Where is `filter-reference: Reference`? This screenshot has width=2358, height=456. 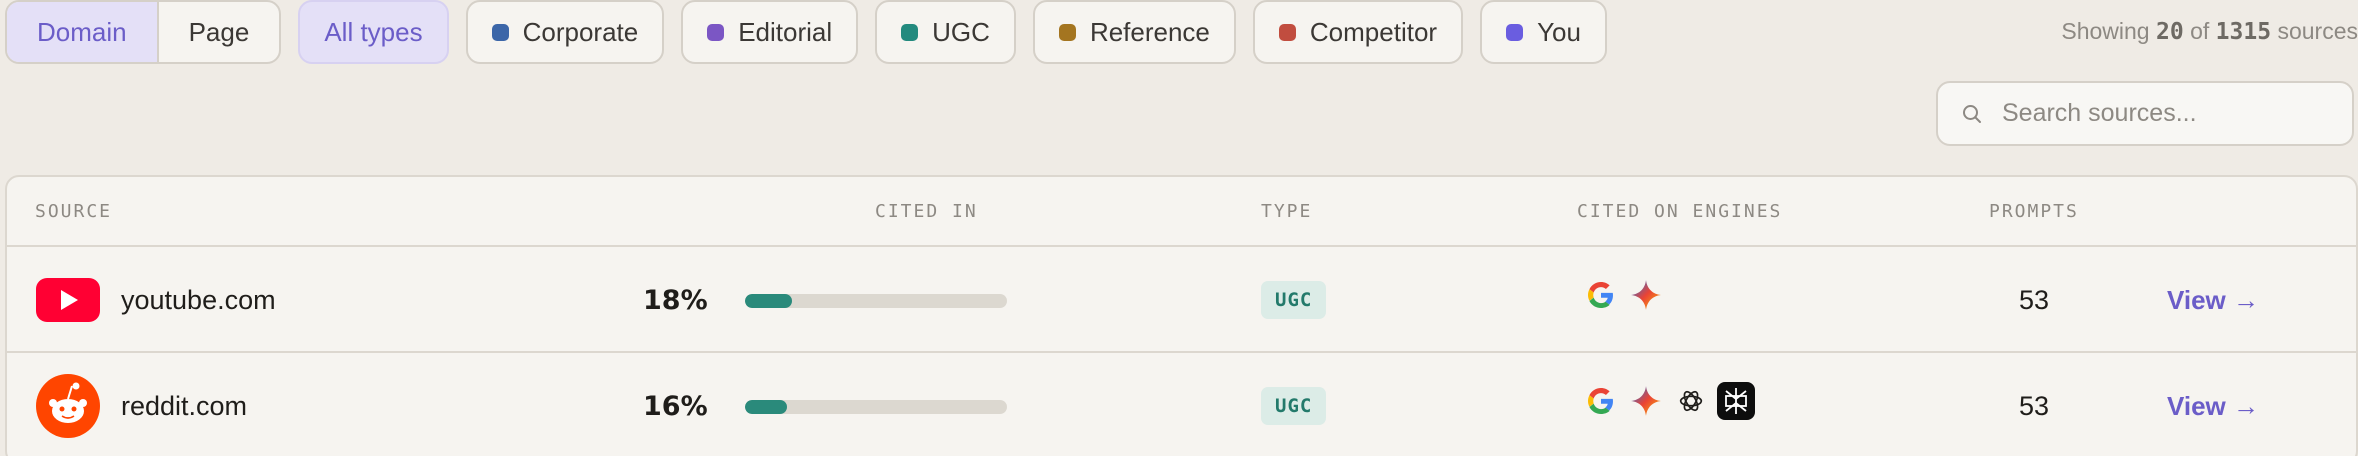
filter-reference: Reference is located at coordinates (1134, 32).